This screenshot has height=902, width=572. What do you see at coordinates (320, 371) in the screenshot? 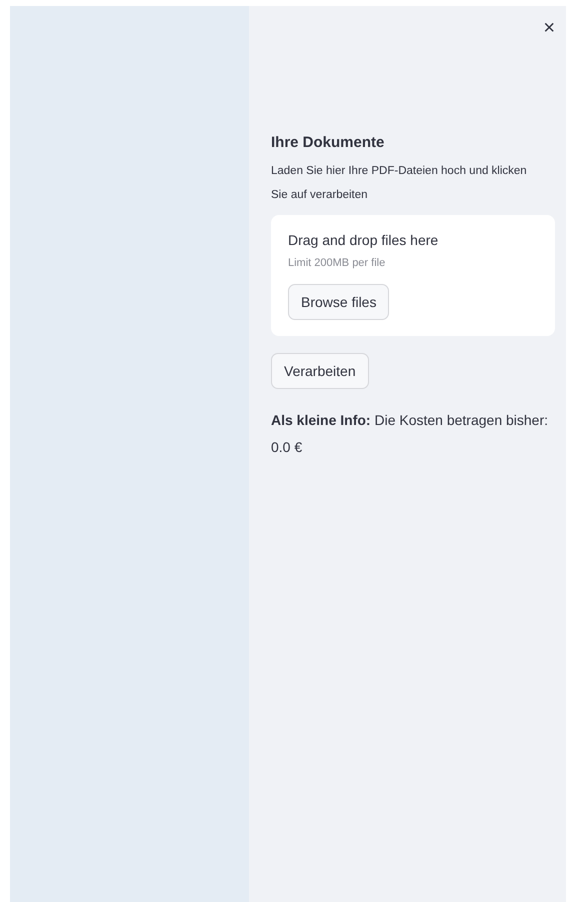
I see `process-button: Verarbeiten` at bounding box center [320, 371].